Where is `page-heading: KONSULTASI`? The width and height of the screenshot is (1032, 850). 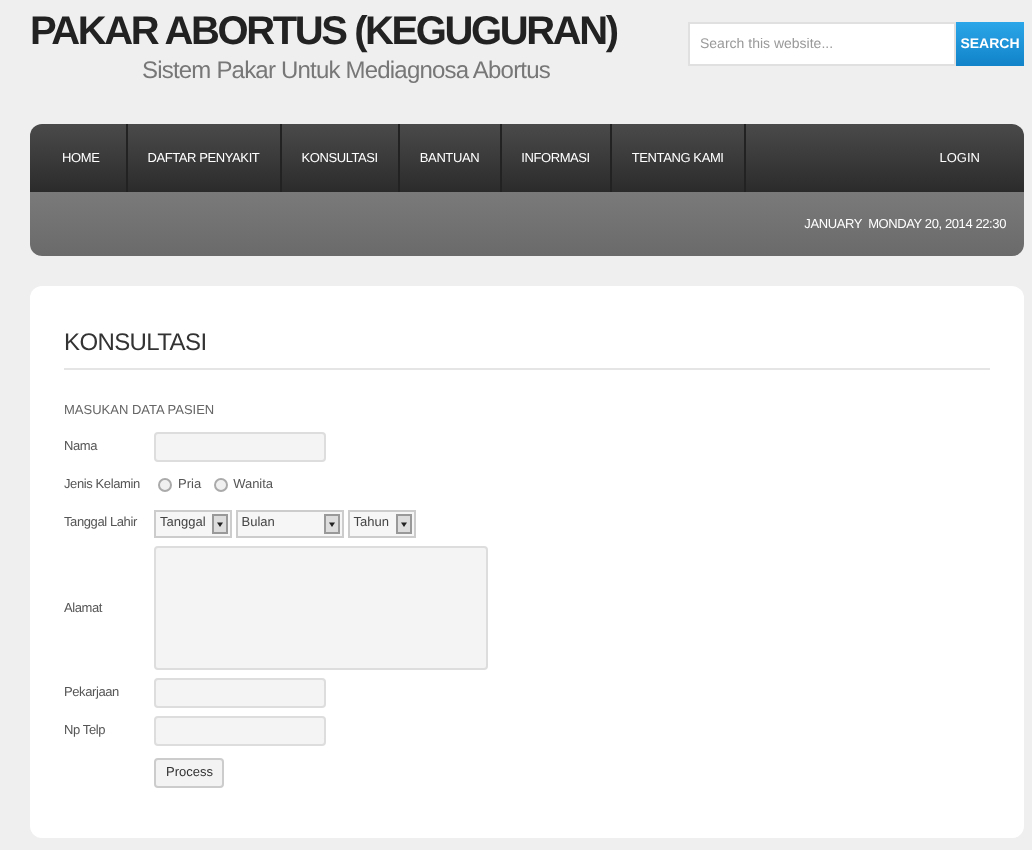 page-heading: KONSULTASI is located at coordinates (527, 346).